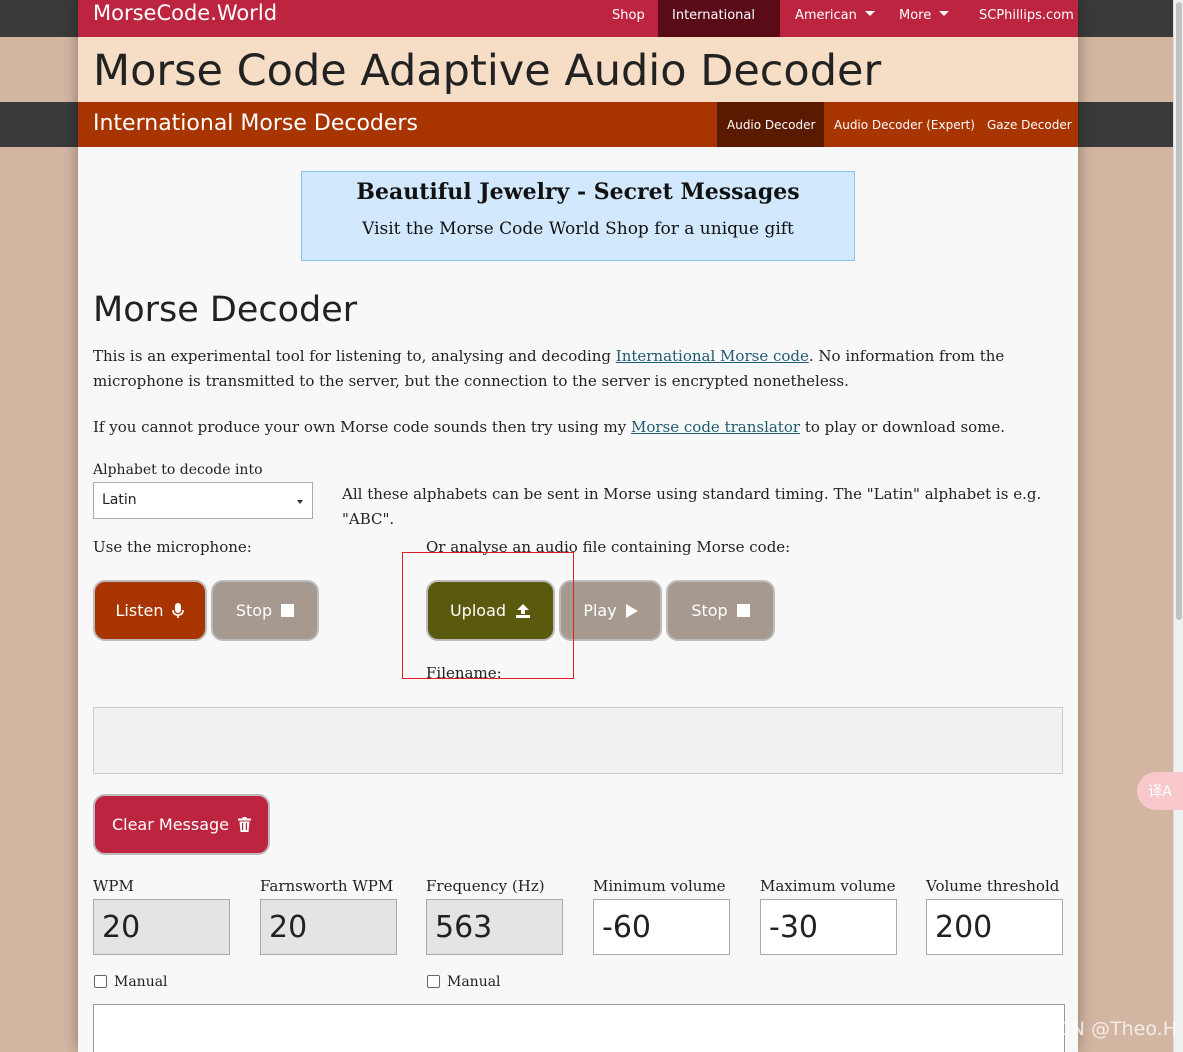 This screenshot has width=1183, height=1052. I want to click on microphone-label: Use the microphone:, so click(172, 547).